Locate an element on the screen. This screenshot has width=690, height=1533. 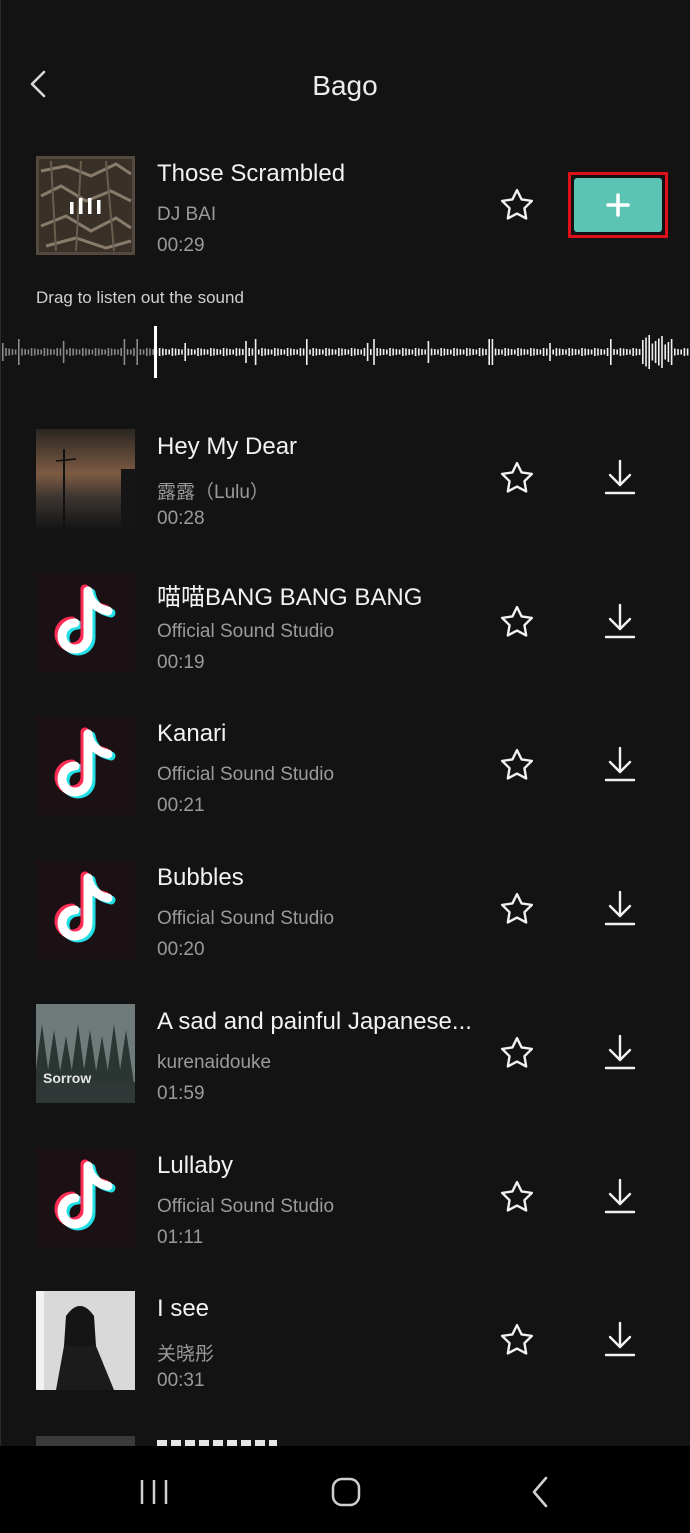
song-row: Lullaby Official Sound Studio 01:11 is located at coordinates (345, 1203).